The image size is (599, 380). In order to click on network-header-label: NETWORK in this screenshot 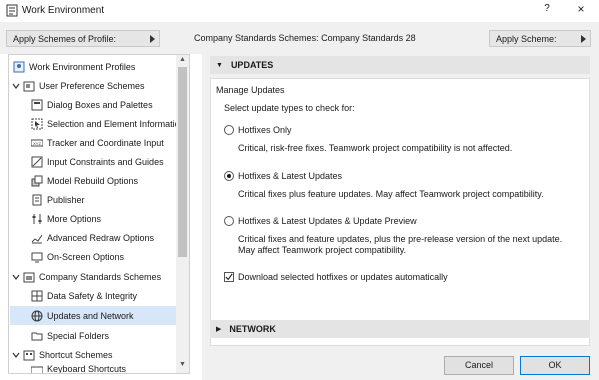, I will do `click(252, 329)`.